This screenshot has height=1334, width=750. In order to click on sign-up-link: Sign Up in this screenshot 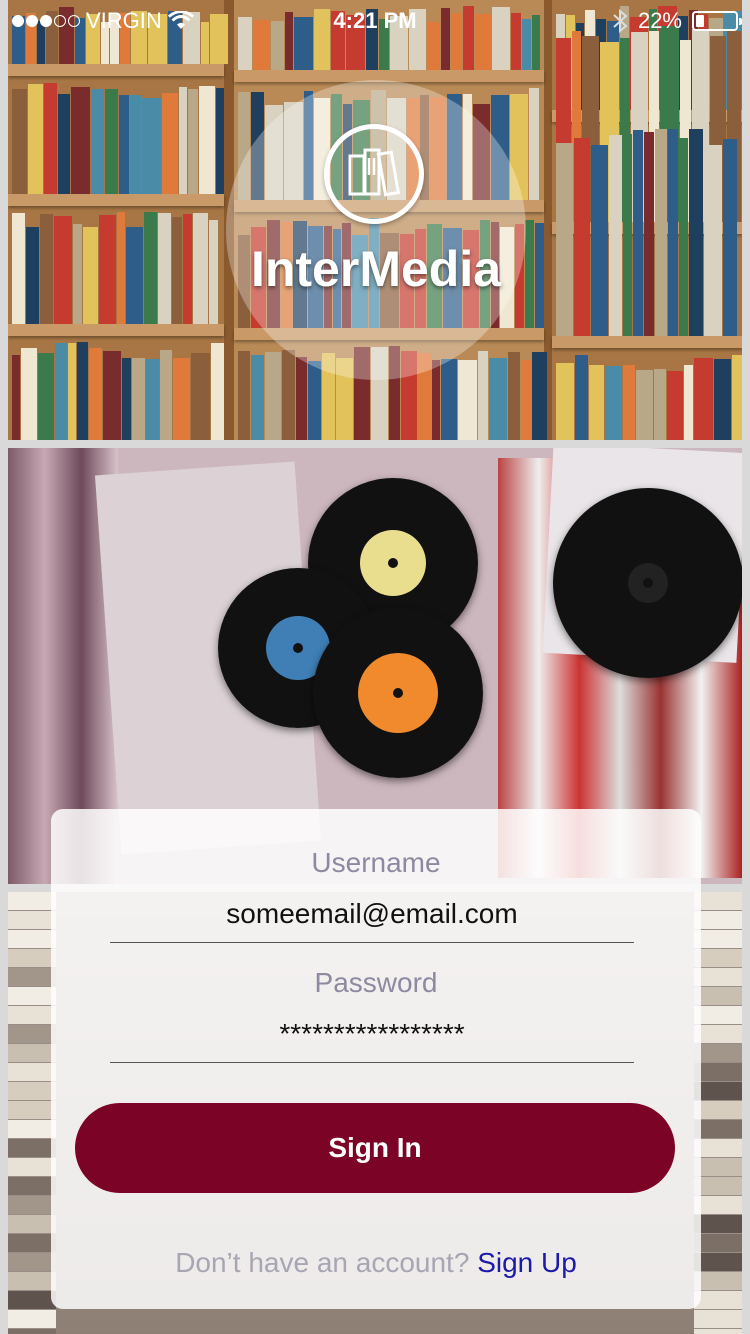, I will do `click(527, 1262)`.